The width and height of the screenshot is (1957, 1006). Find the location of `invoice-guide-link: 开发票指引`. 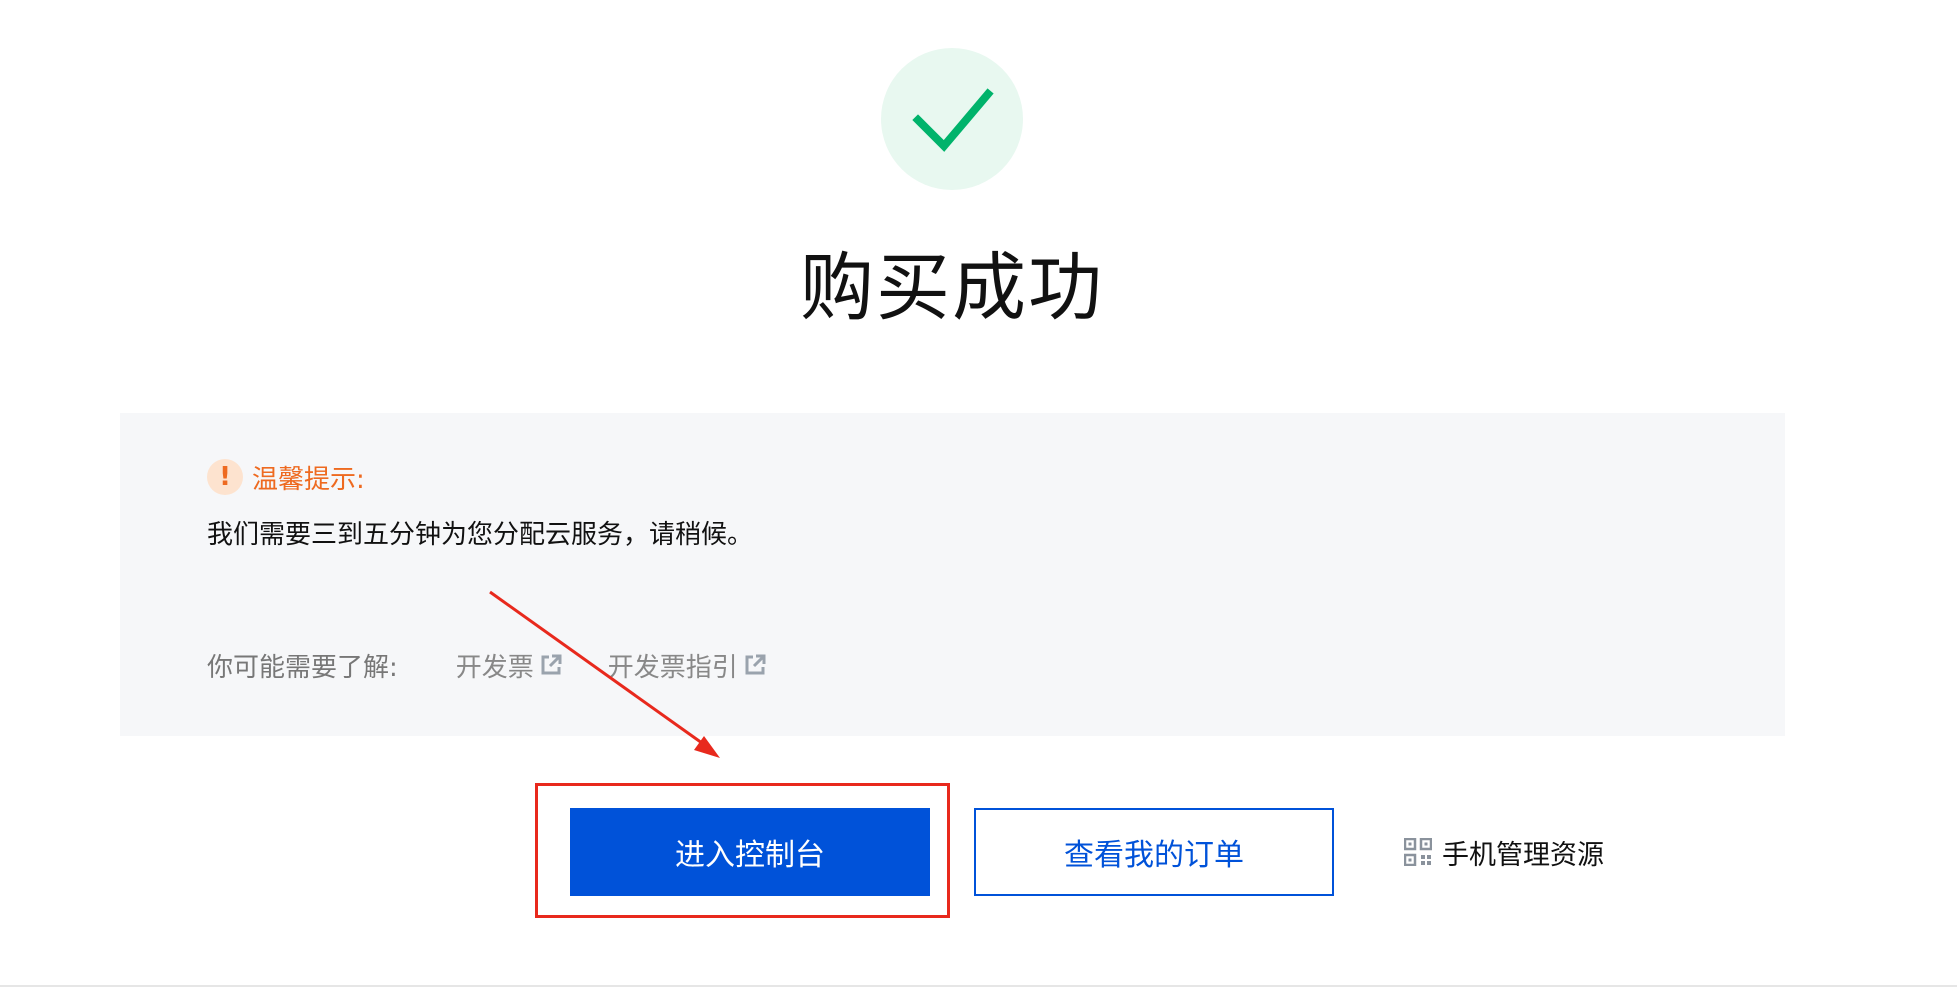

invoice-guide-link: 开发票指引 is located at coordinates (687, 665).